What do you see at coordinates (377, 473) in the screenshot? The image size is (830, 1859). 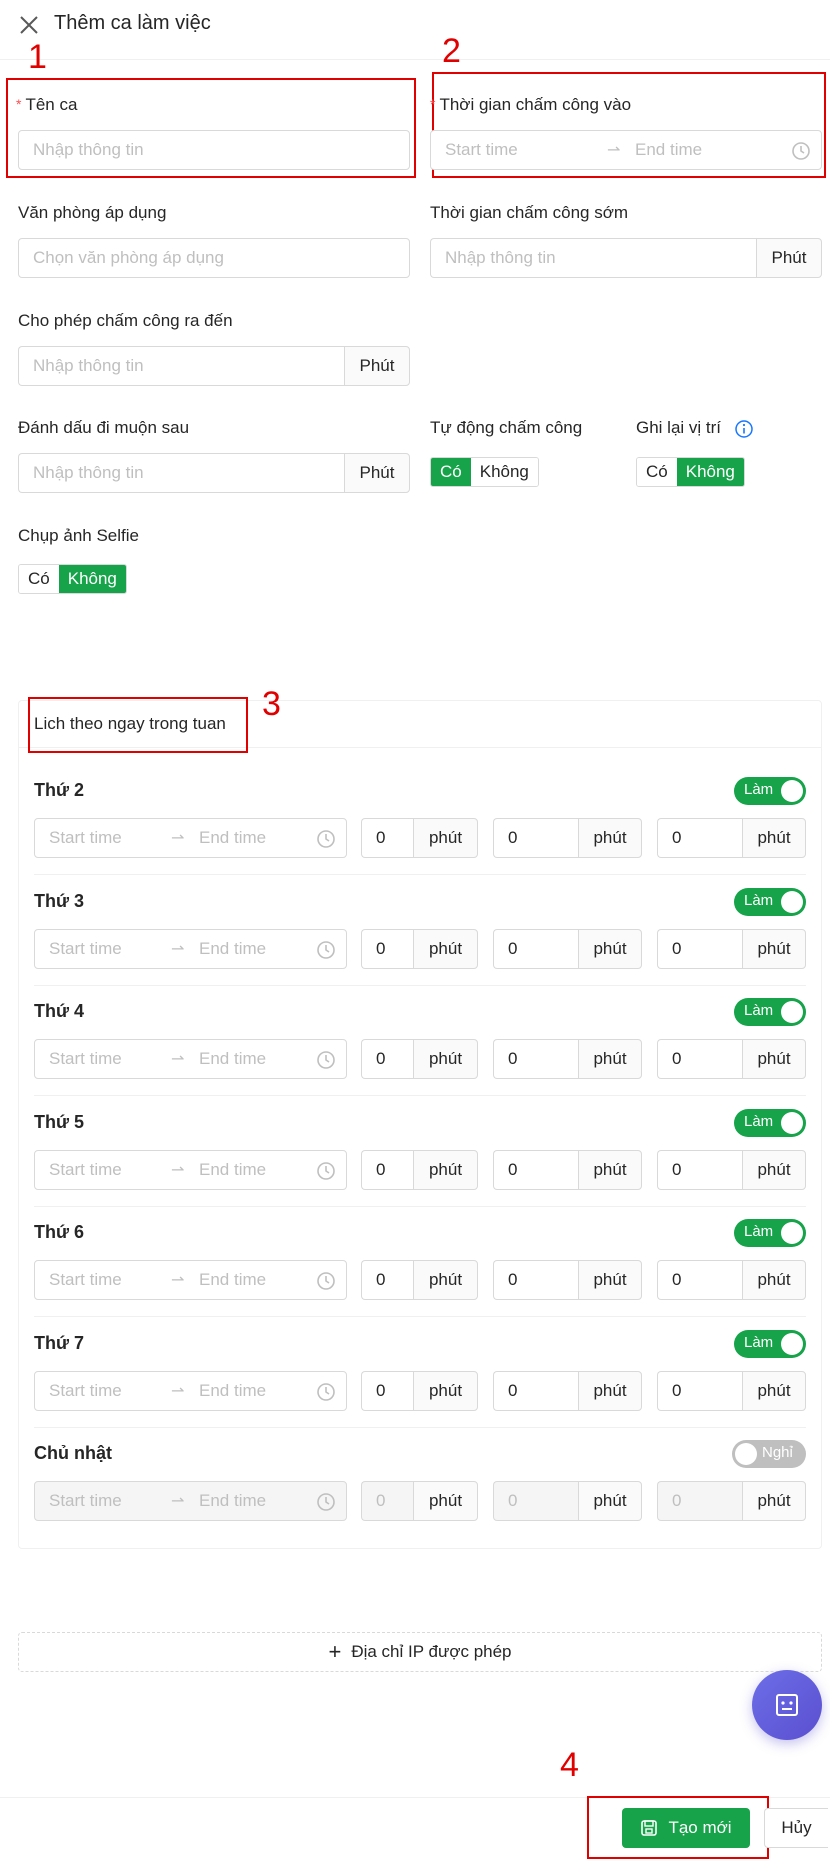 I see `late-mark-unit: Phút` at bounding box center [377, 473].